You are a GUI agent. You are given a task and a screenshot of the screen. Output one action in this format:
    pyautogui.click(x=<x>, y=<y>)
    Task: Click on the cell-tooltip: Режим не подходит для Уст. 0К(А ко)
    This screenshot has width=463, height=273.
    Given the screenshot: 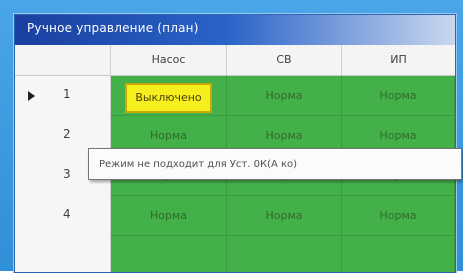 What is the action you would take?
    pyautogui.click(x=275, y=164)
    